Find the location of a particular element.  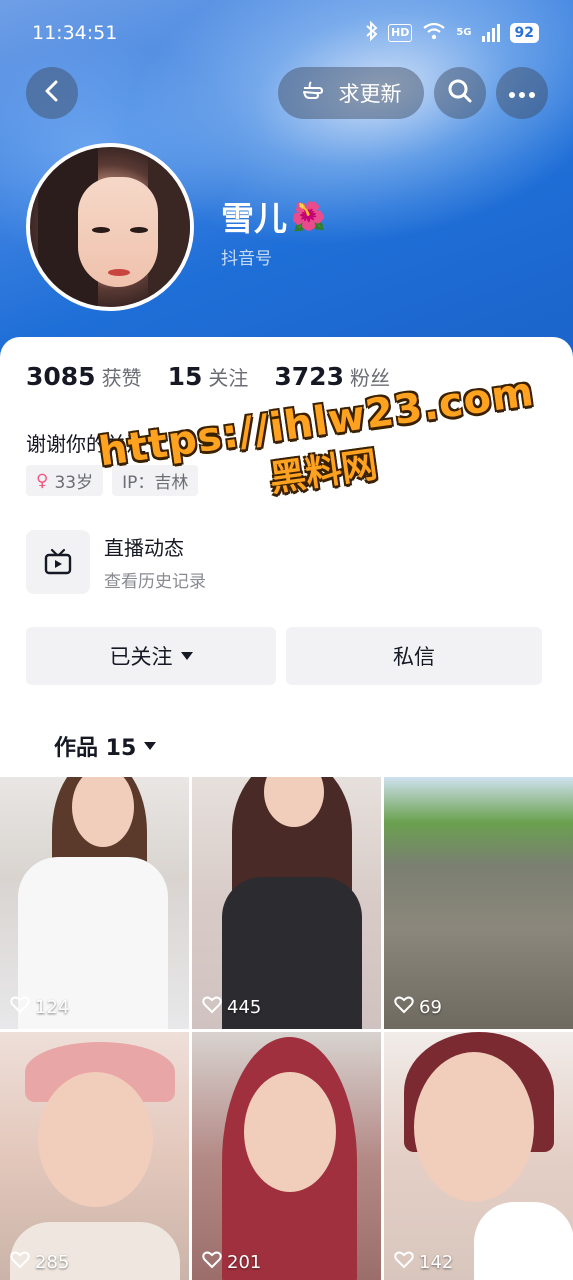

stat-likes: 3085 获赞 is located at coordinates (84, 376).